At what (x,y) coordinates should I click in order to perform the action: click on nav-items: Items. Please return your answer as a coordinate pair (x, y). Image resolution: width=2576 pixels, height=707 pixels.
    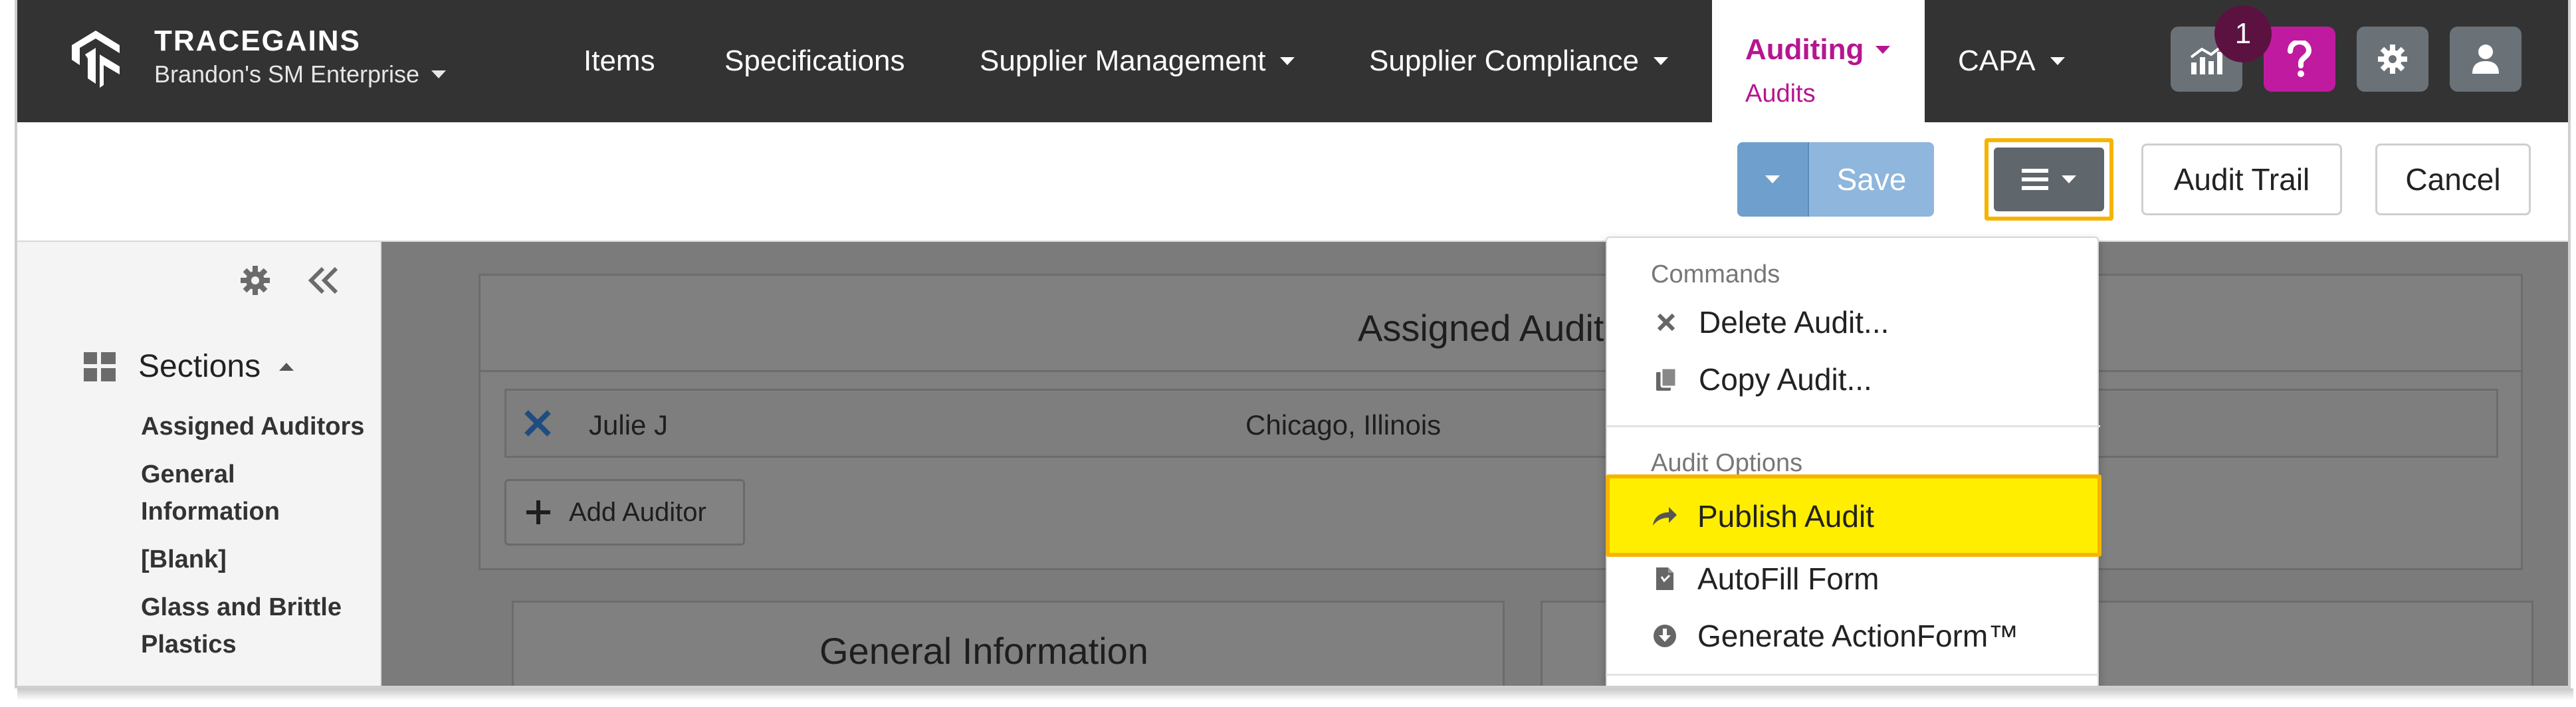
    Looking at the image, I should click on (619, 61).